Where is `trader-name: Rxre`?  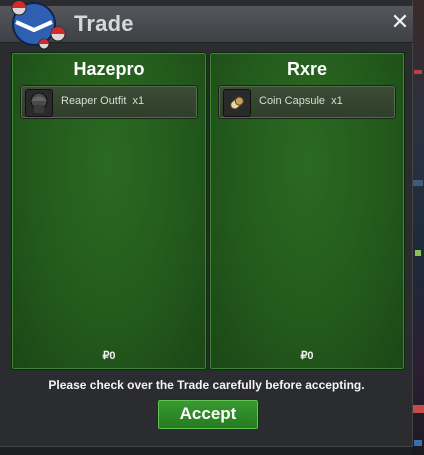
trader-name: Rxre is located at coordinates (307, 69).